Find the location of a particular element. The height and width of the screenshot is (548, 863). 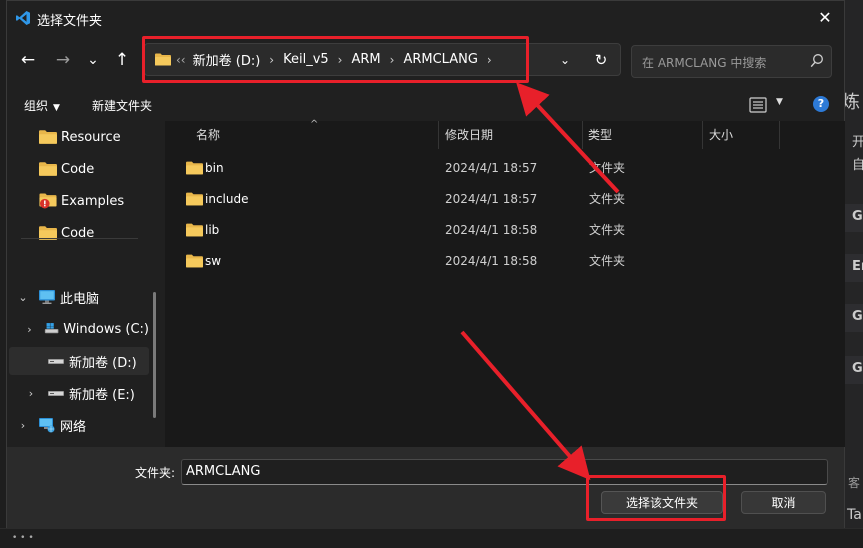

system-drive-icon is located at coordinates (51, 328).